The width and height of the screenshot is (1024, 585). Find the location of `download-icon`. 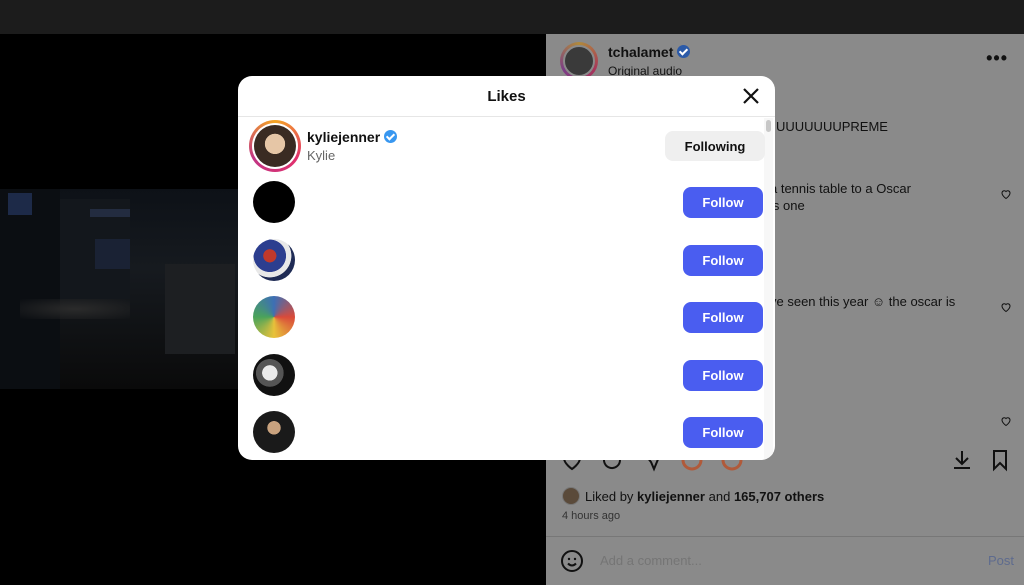

download-icon is located at coordinates (962, 460).